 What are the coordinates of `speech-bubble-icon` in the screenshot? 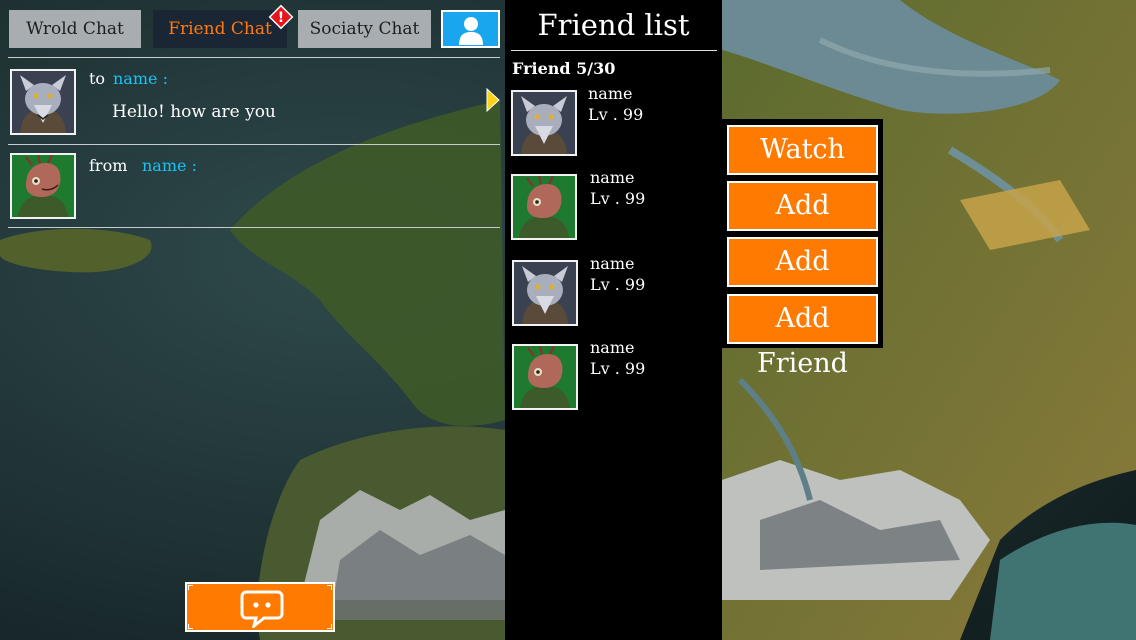 It's located at (262, 609).